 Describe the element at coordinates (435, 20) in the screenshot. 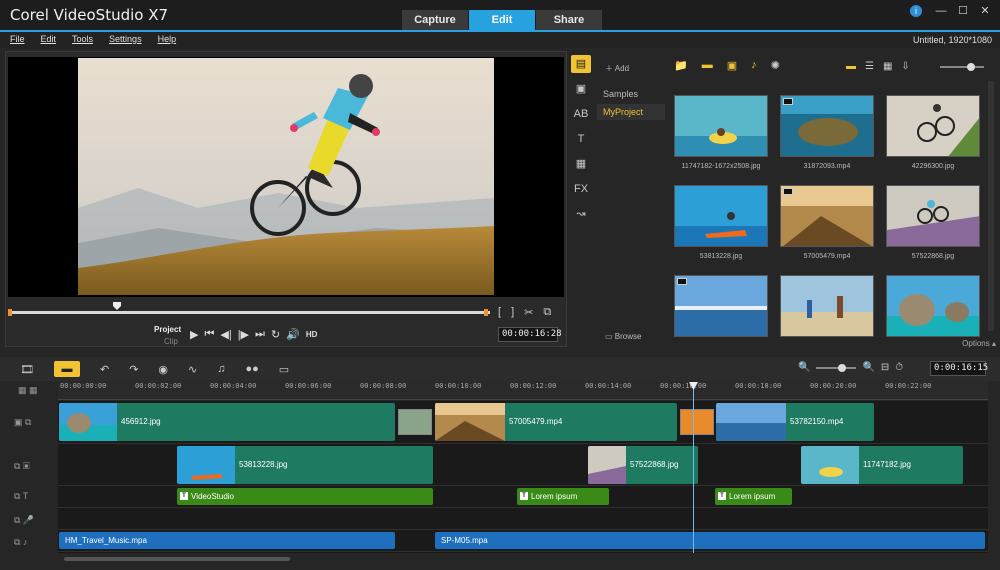

I see `tab-capture: Capture` at that location.